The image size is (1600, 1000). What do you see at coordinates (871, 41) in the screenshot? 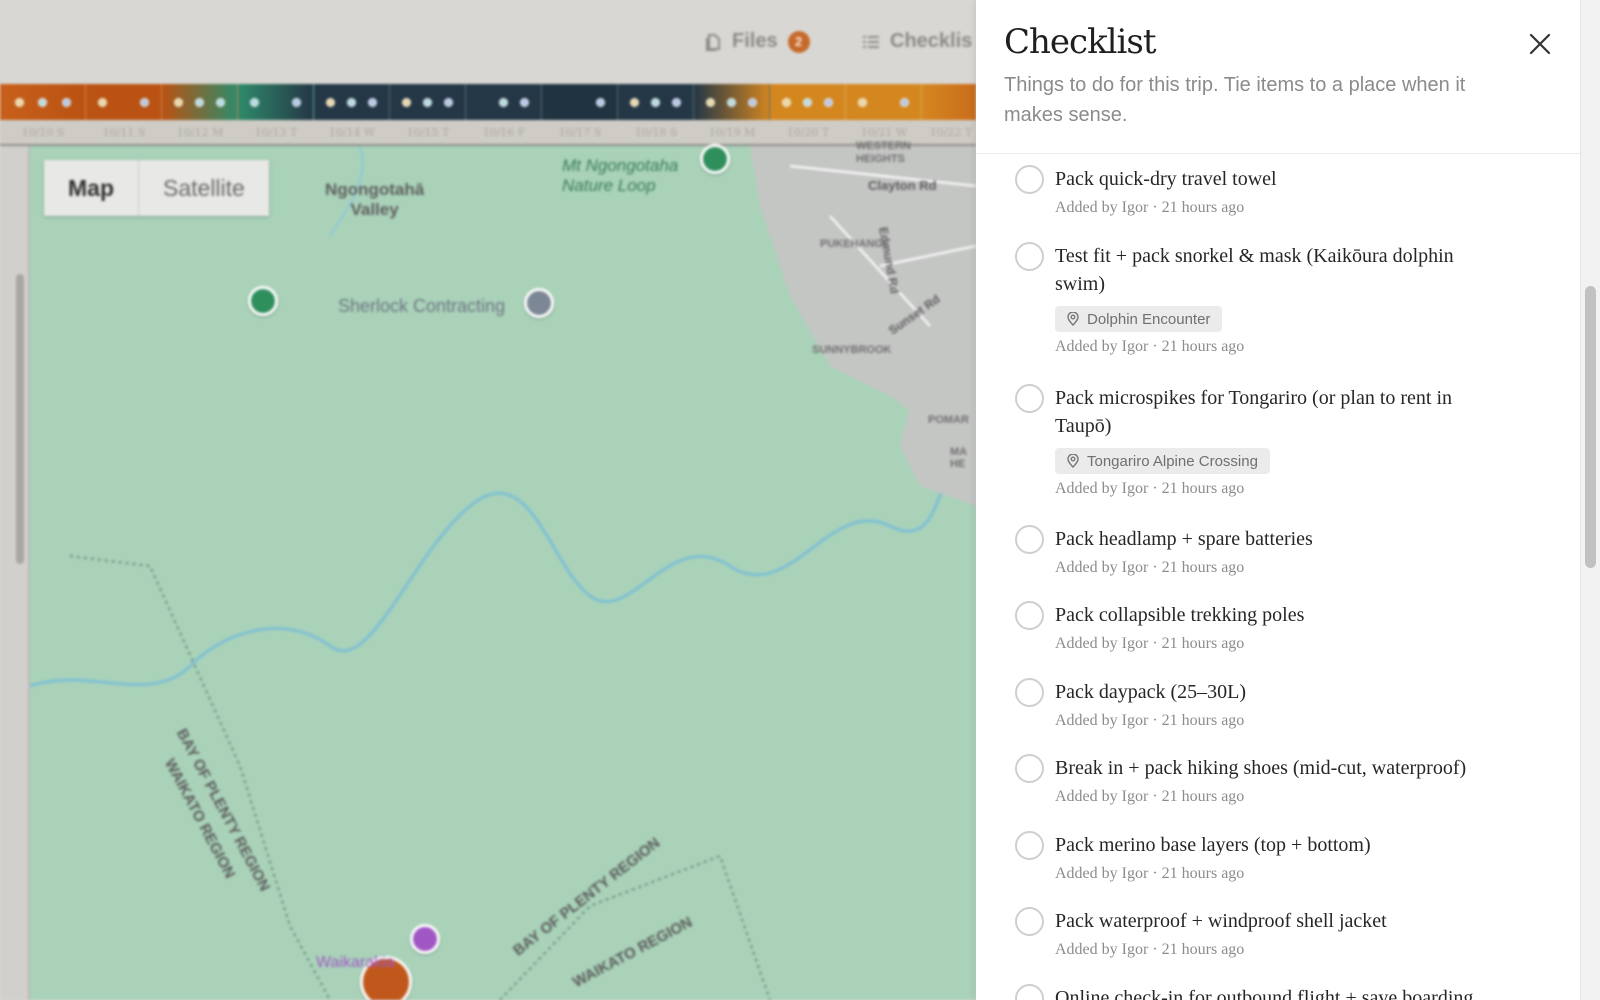
I see `list-icon` at bounding box center [871, 41].